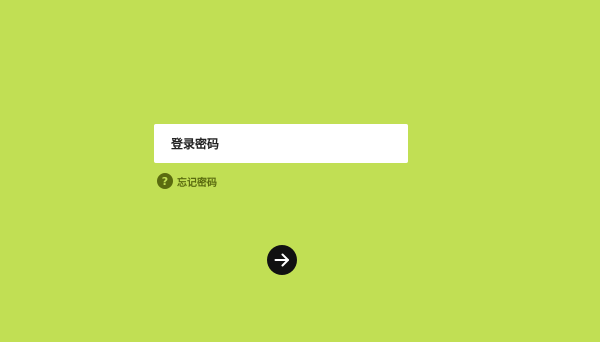  I want to click on password-field-container, so click(281, 143).